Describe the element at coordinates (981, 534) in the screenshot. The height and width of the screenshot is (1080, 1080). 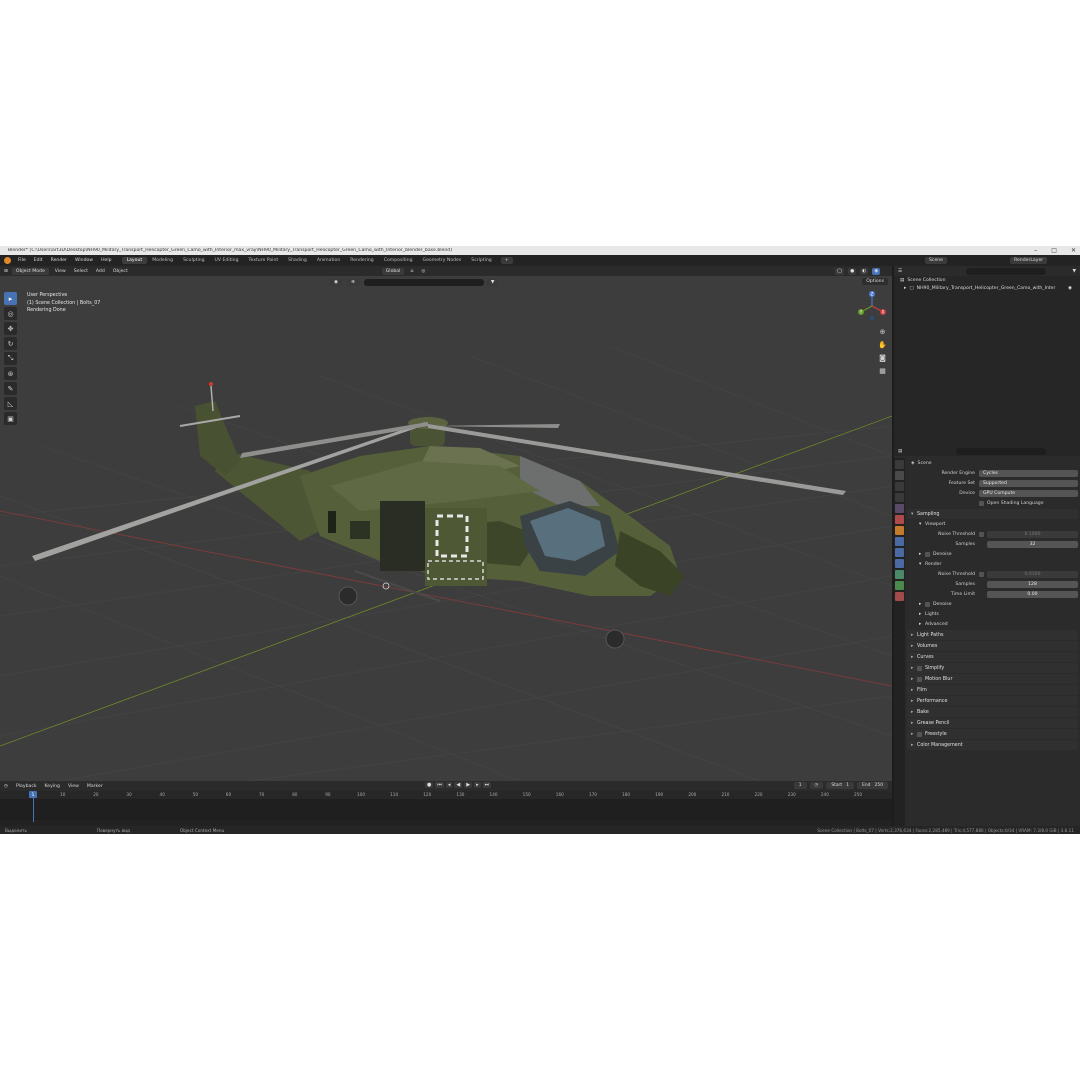
I see `viewport-noise-checkbox` at that location.